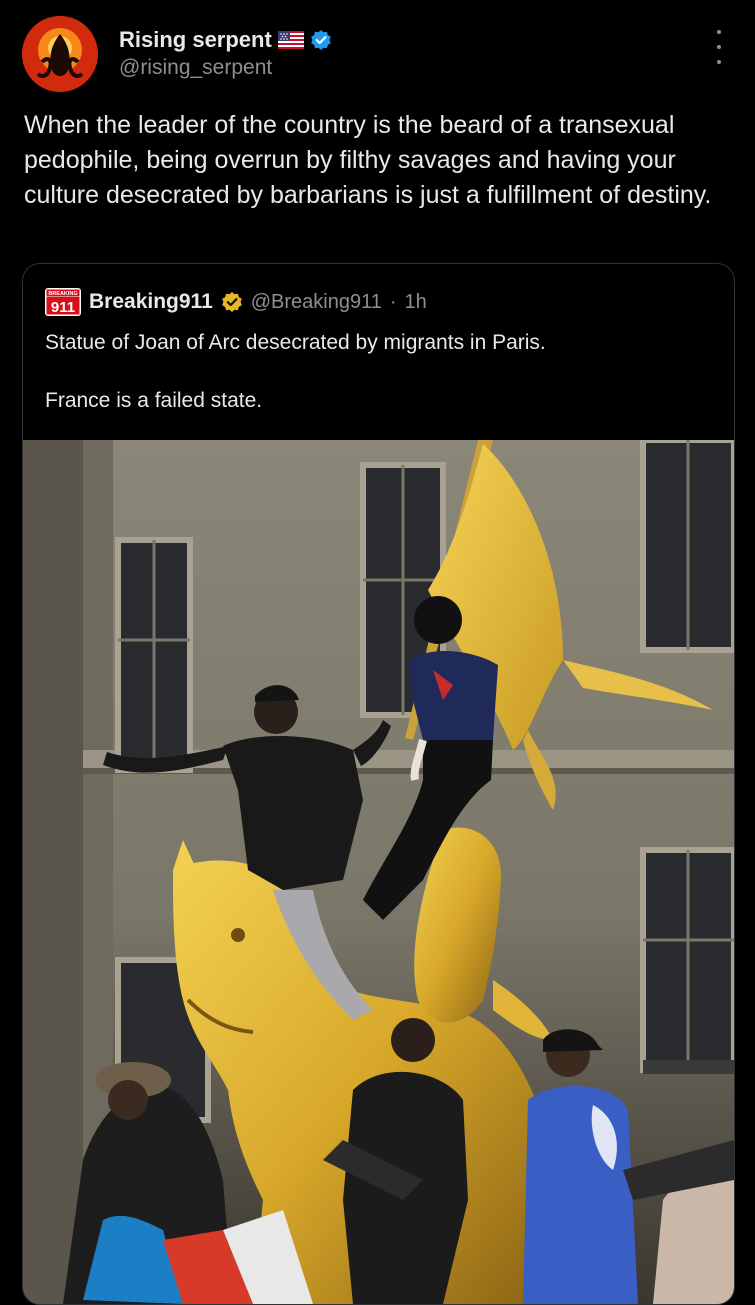 Image resolution: width=755 pixels, height=1305 pixels. I want to click on logo-number: 911, so click(63, 307).